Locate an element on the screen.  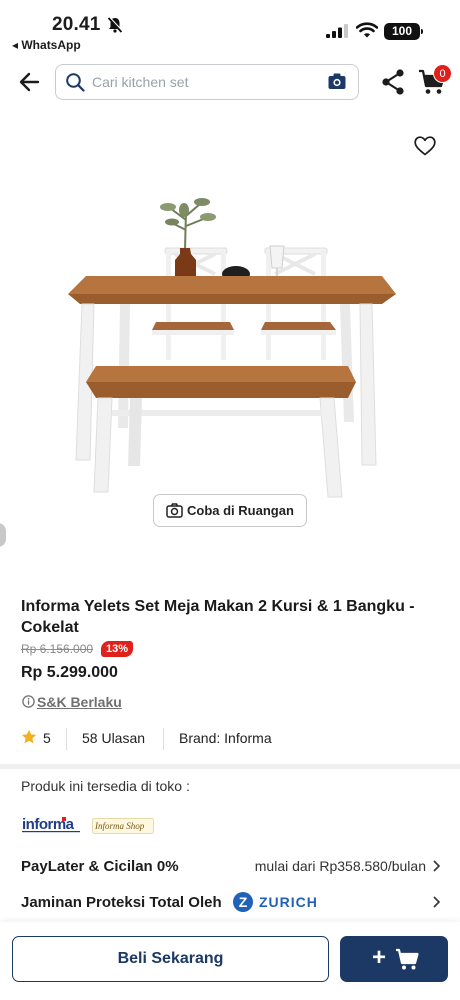
zurich-logo-text: ZURICH is located at coordinates (288, 902).